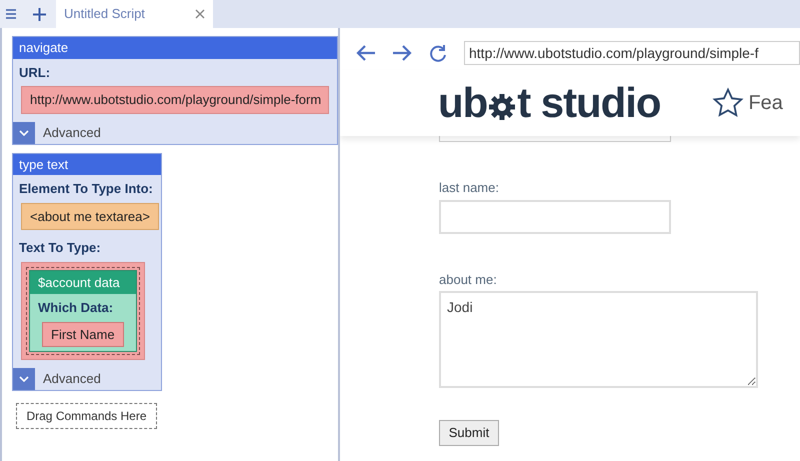  I want to click on text-area: Jodi, so click(598, 339).